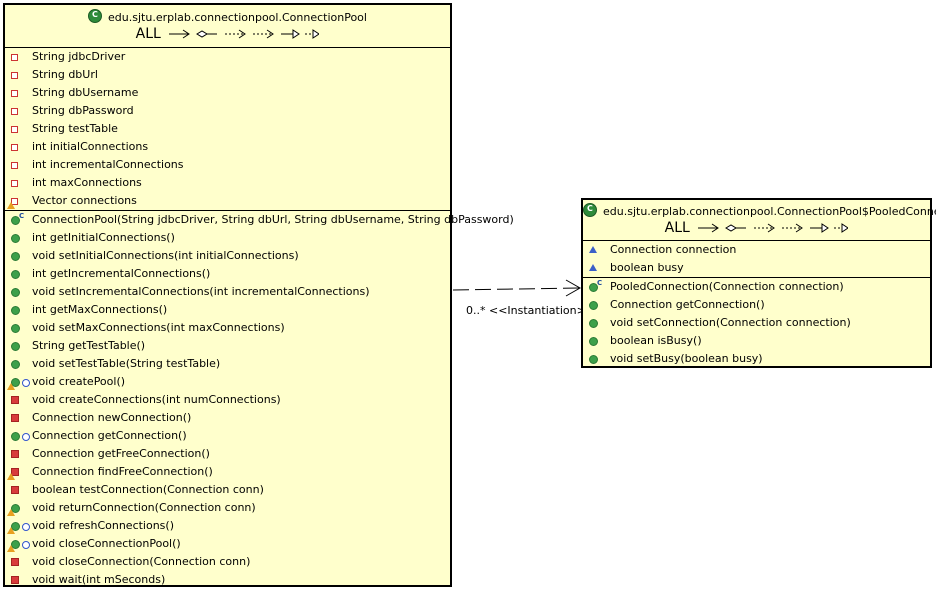  What do you see at coordinates (227, 544) in the screenshot?
I see `method-row: void closeConnectionPool()` at bounding box center [227, 544].